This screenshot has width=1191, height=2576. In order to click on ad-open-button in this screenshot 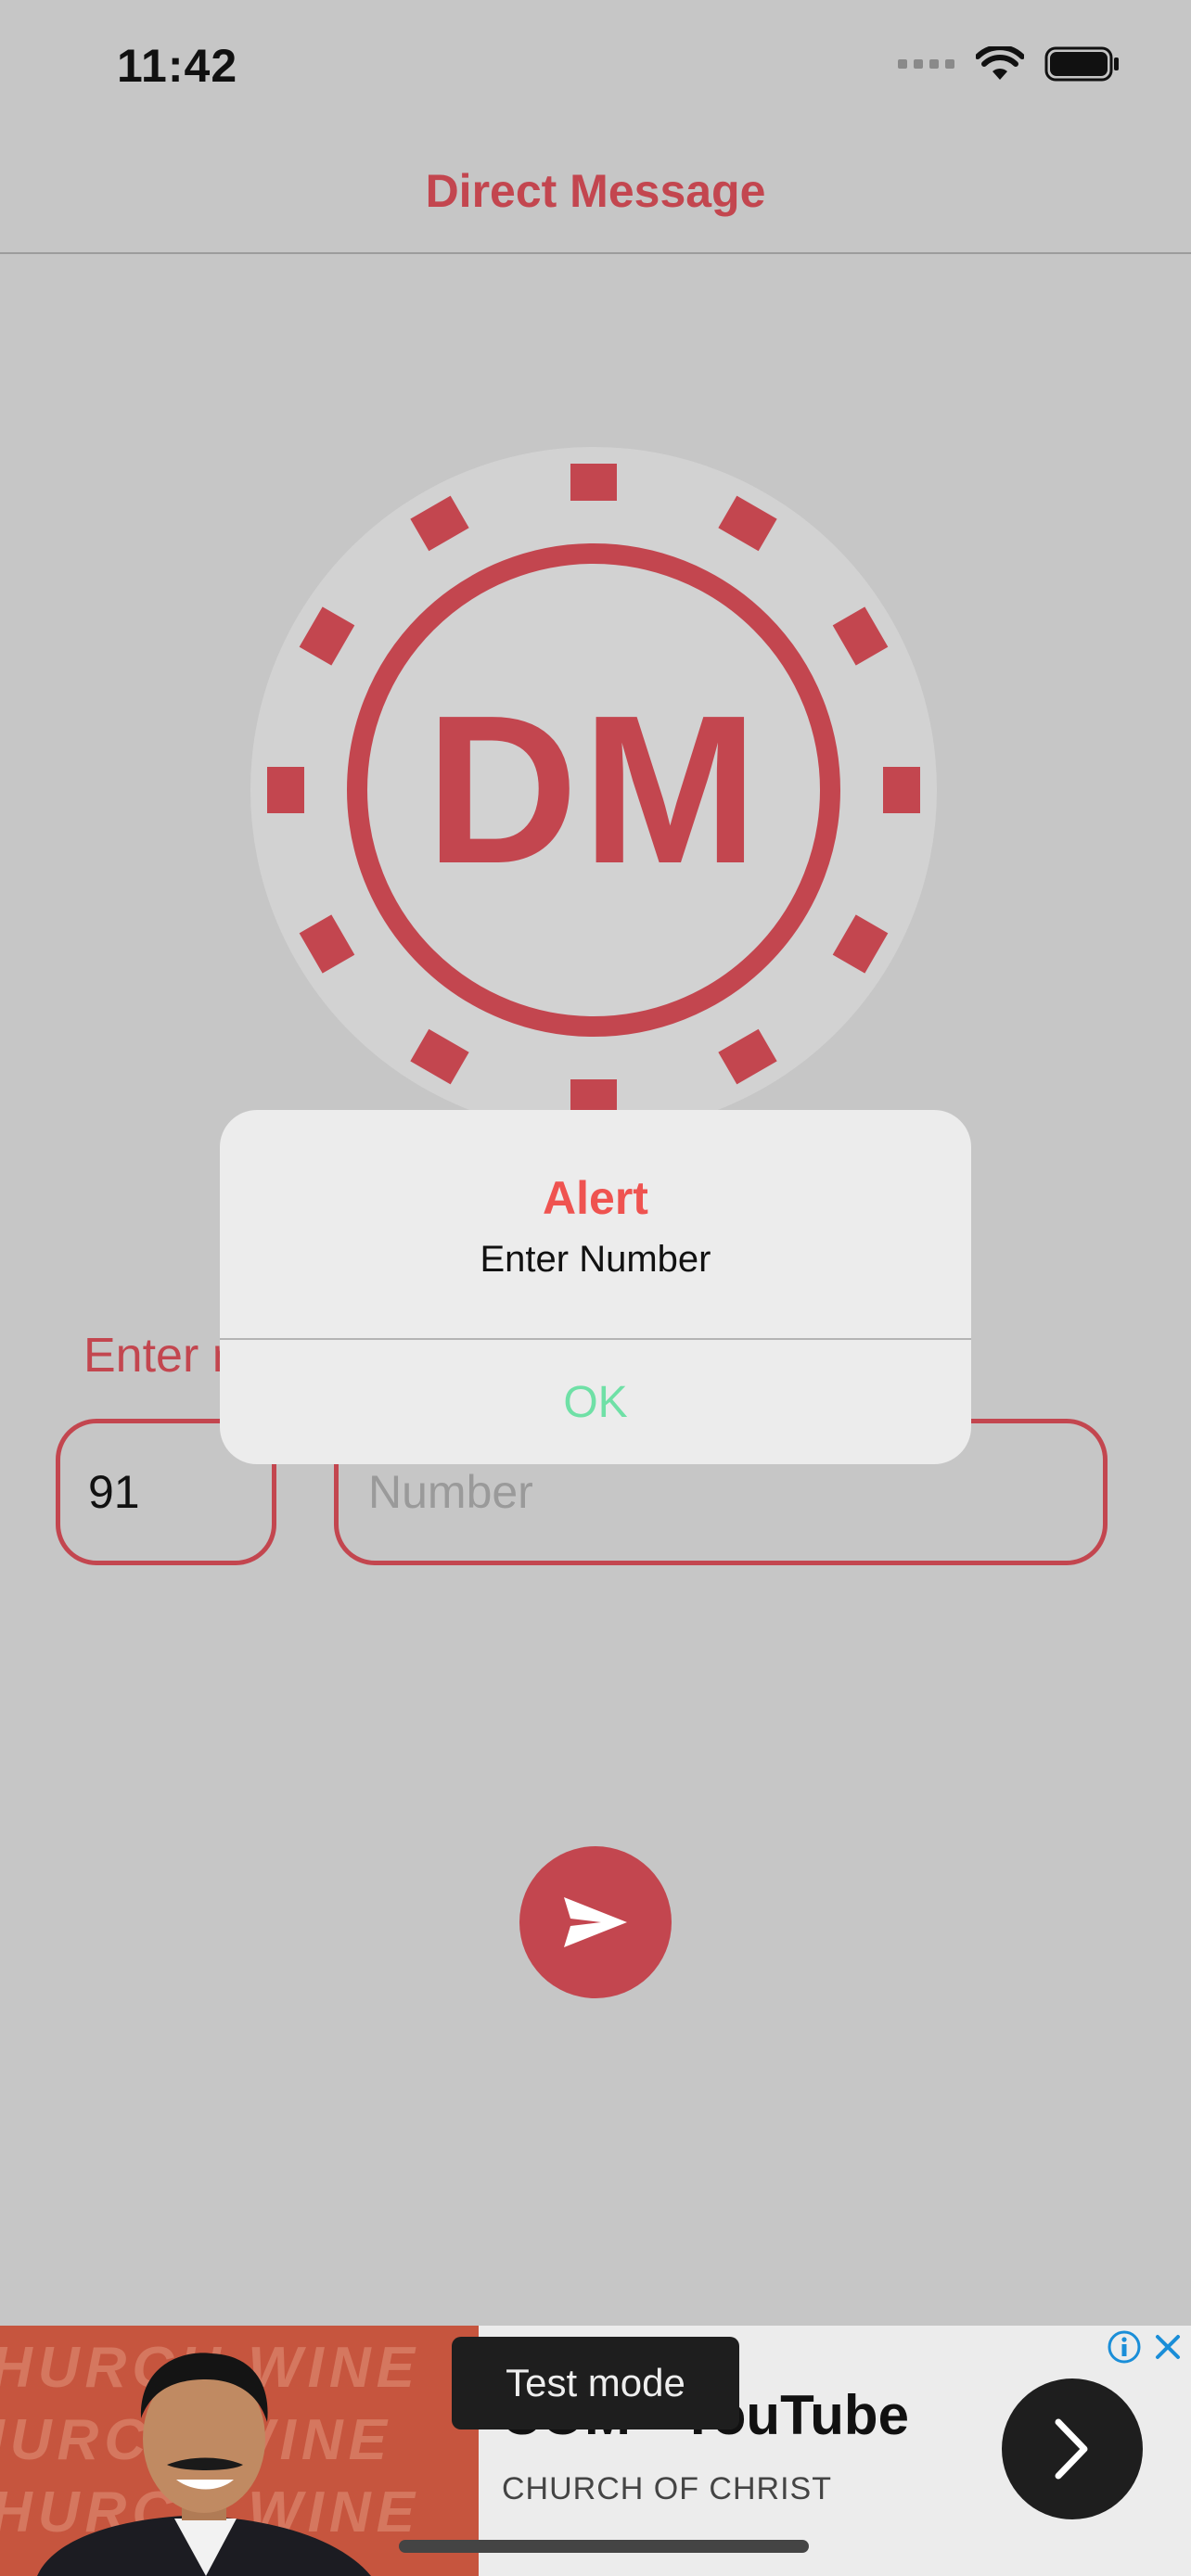, I will do `click(1073, 2448)`.